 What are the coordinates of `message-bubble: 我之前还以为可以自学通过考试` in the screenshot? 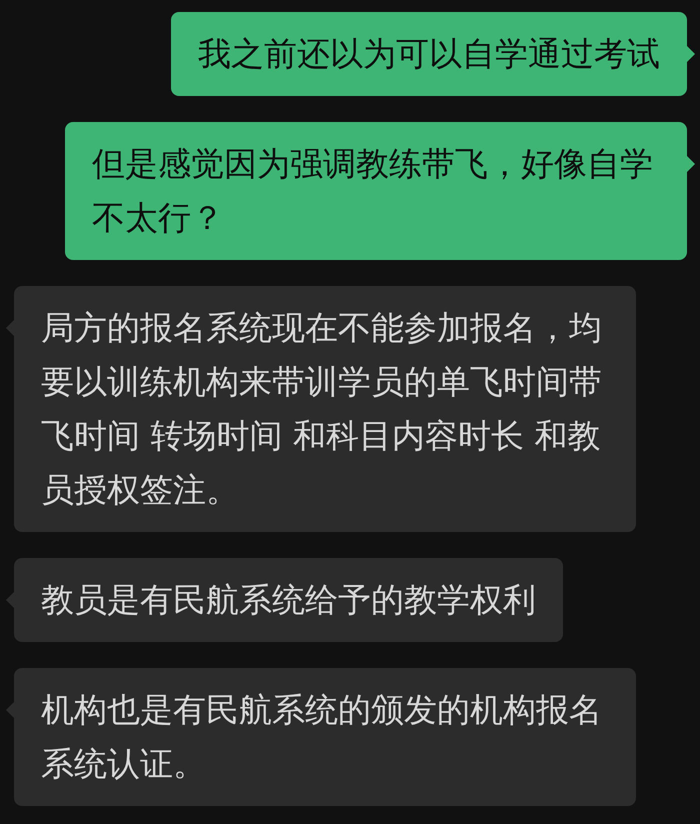 It's located at (429, 54).